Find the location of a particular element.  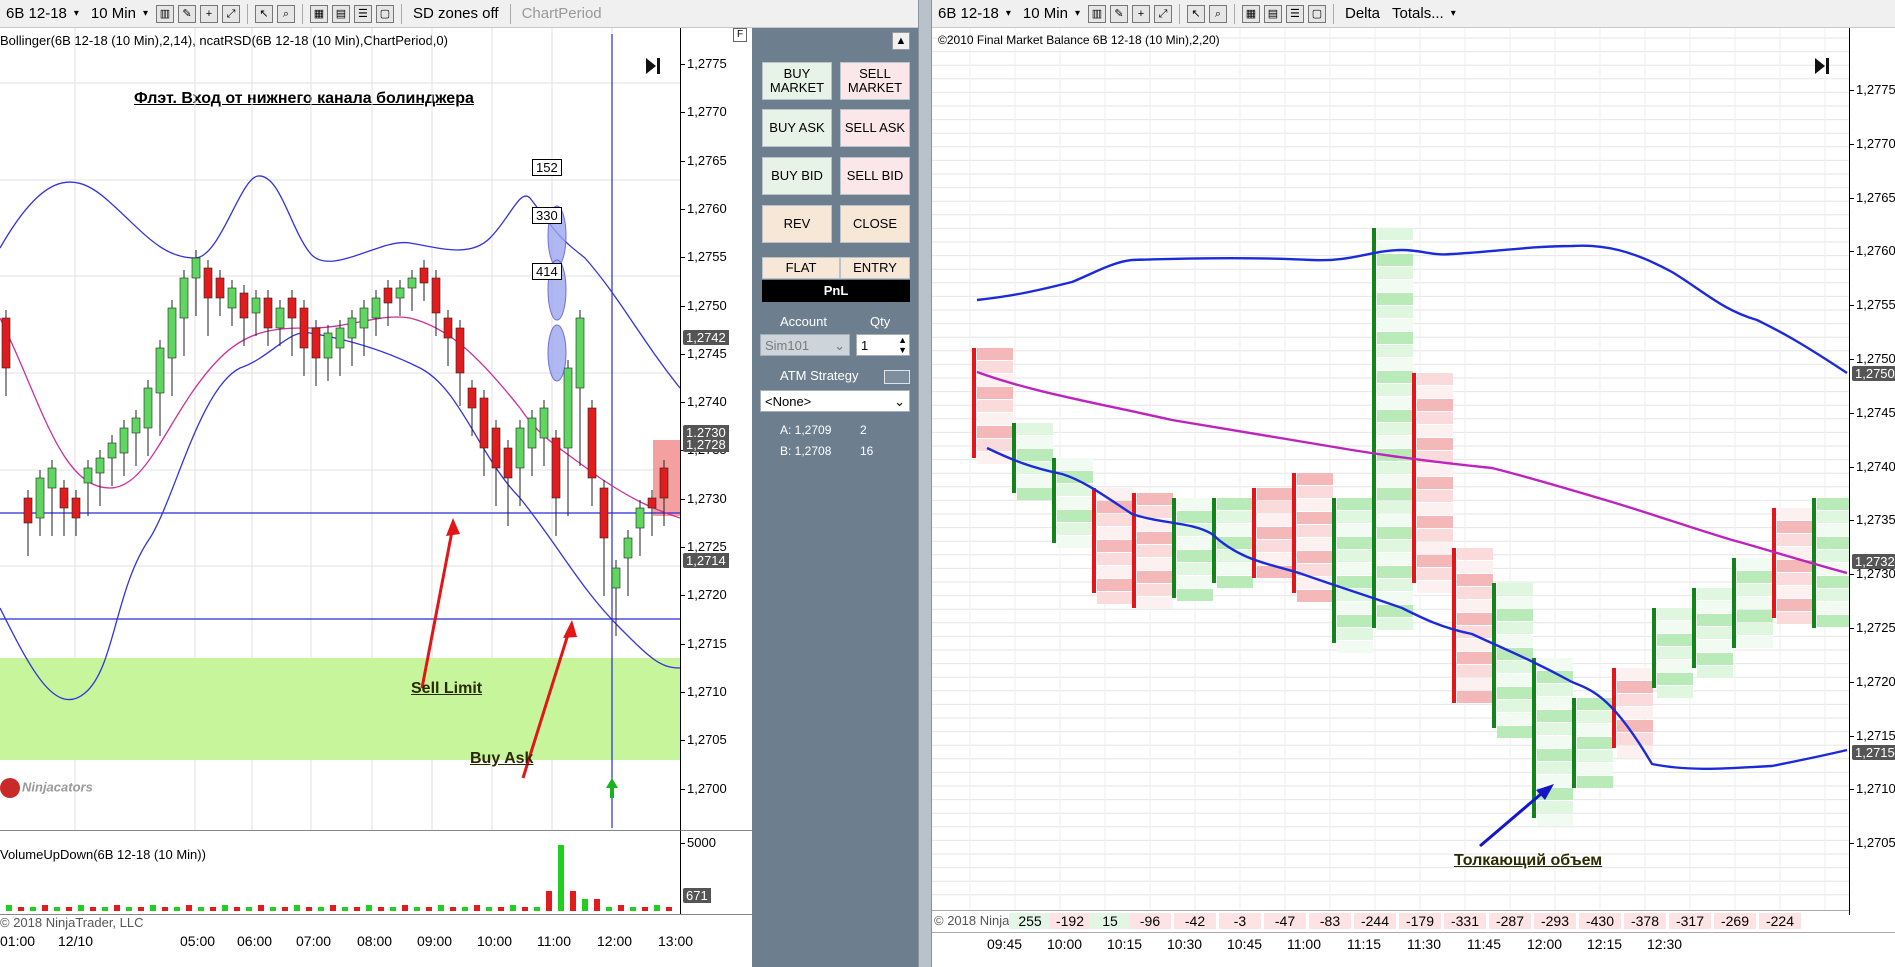

delta-value: 15 is located at coordinates (1110, 921).